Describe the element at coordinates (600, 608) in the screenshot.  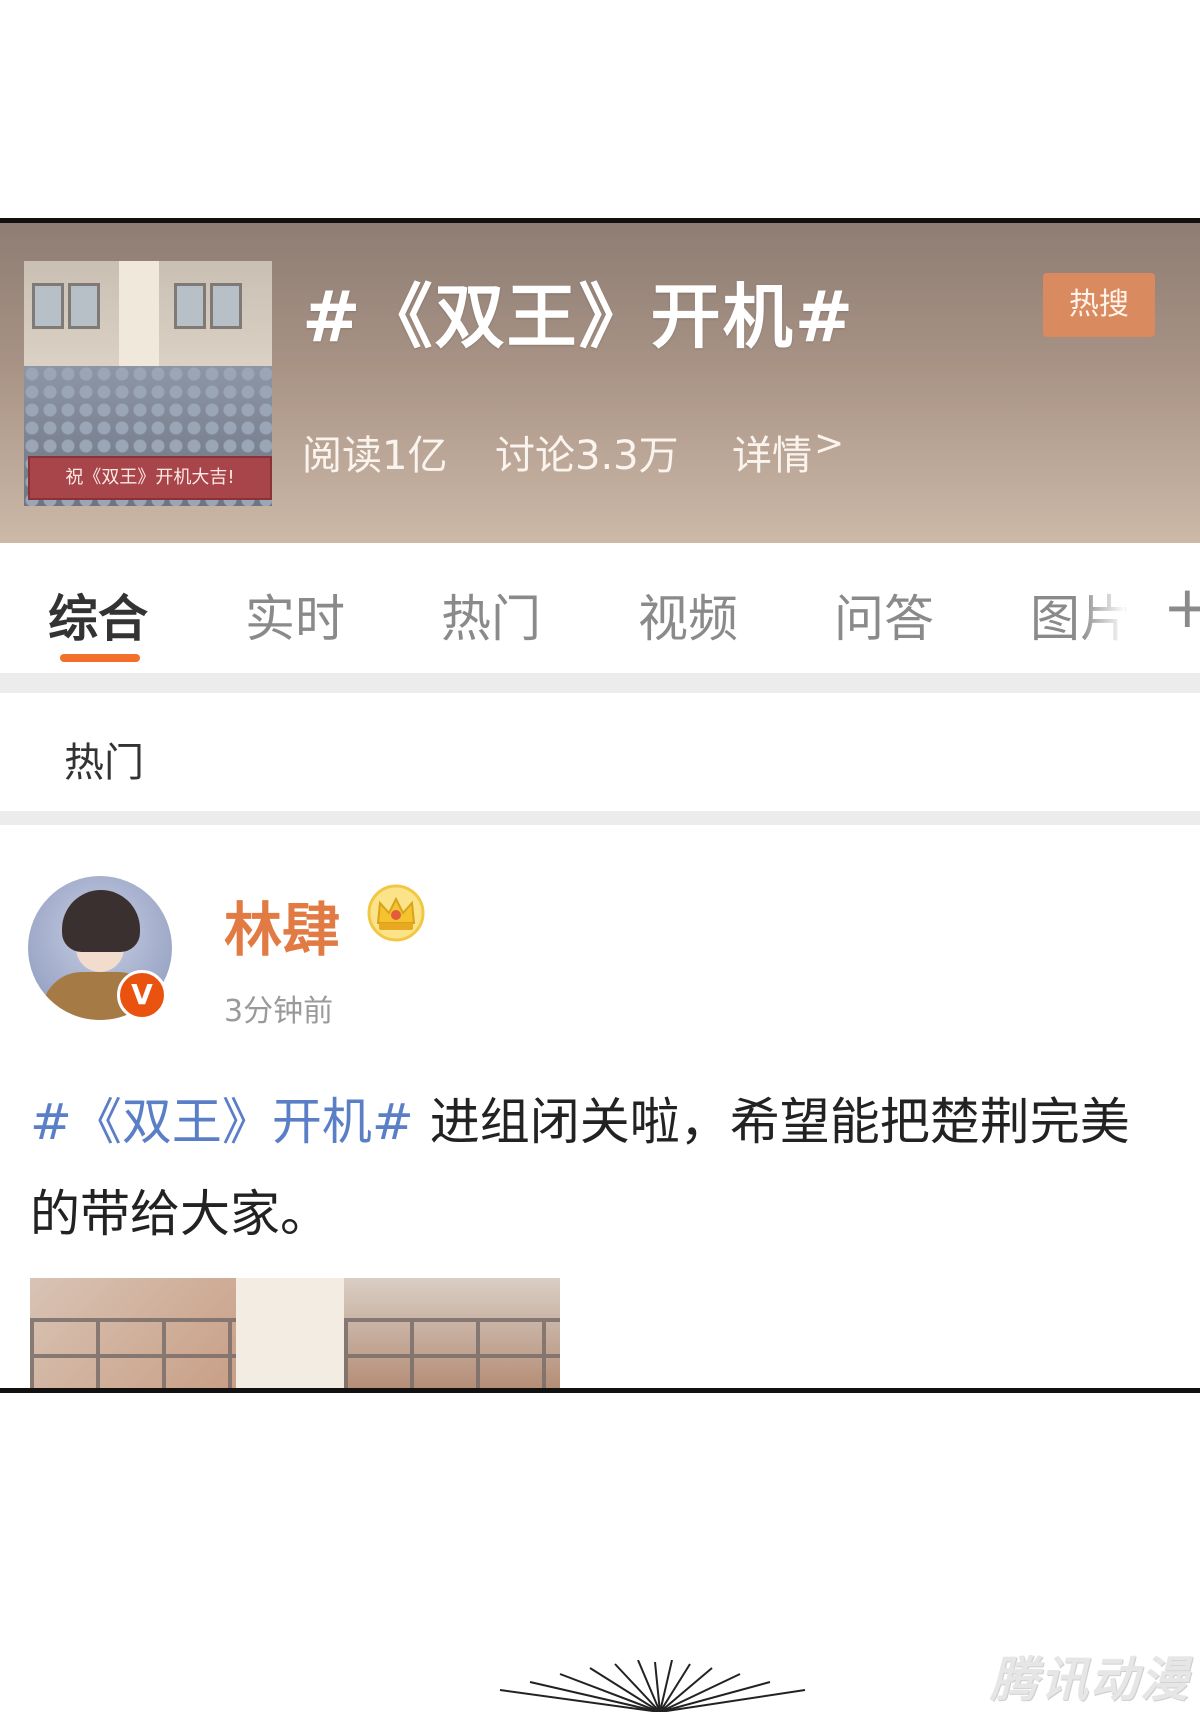
I see `tab-bar: 综合 实时 热门 视频 问答 图片 +` at that location.